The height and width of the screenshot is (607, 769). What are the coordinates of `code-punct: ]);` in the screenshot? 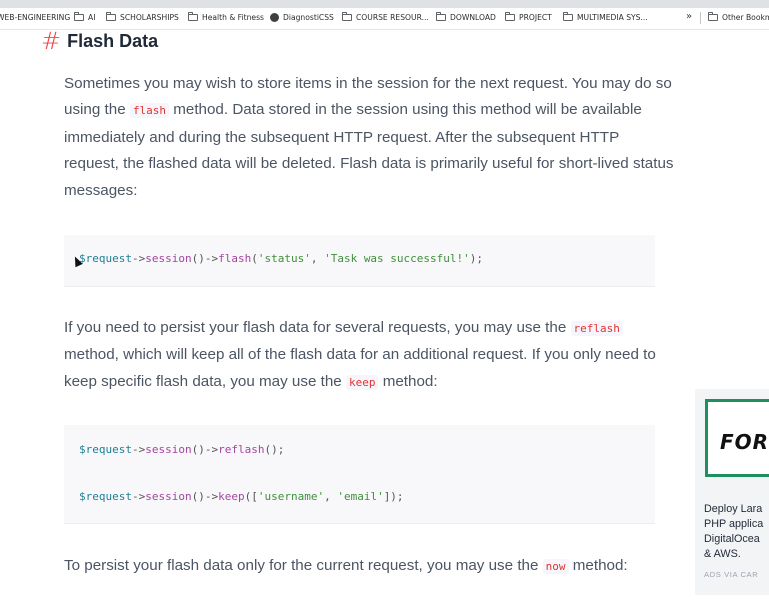 It's located at (393, 496).